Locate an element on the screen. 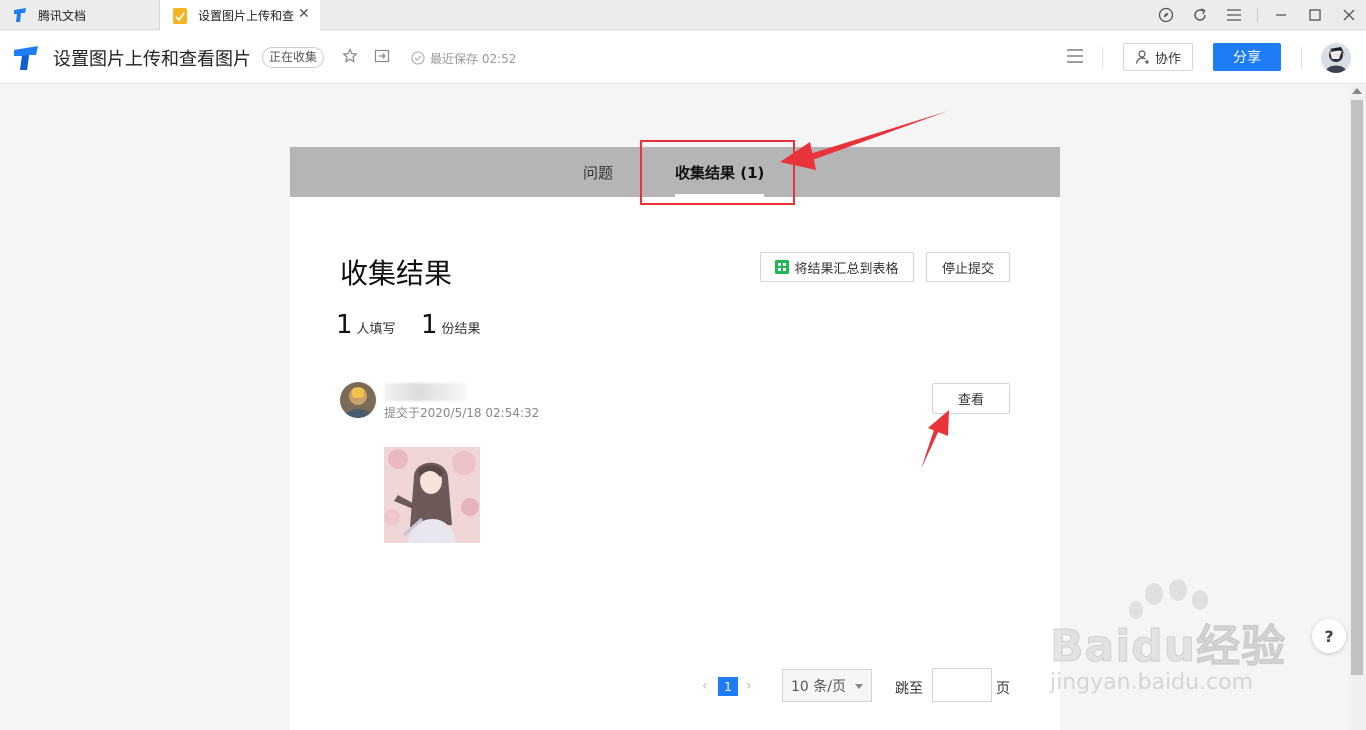 The width and height of the screenshot is (1366, 730). scroll-up-arrow-icon is located at coordinates (1357, 91).